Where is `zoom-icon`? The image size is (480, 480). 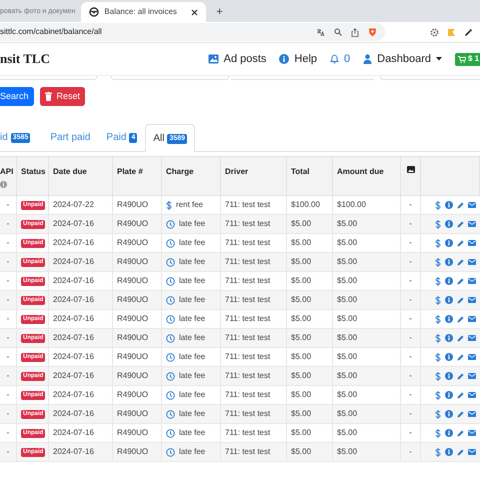
zoom-icon is located at coordinates (338, 32).